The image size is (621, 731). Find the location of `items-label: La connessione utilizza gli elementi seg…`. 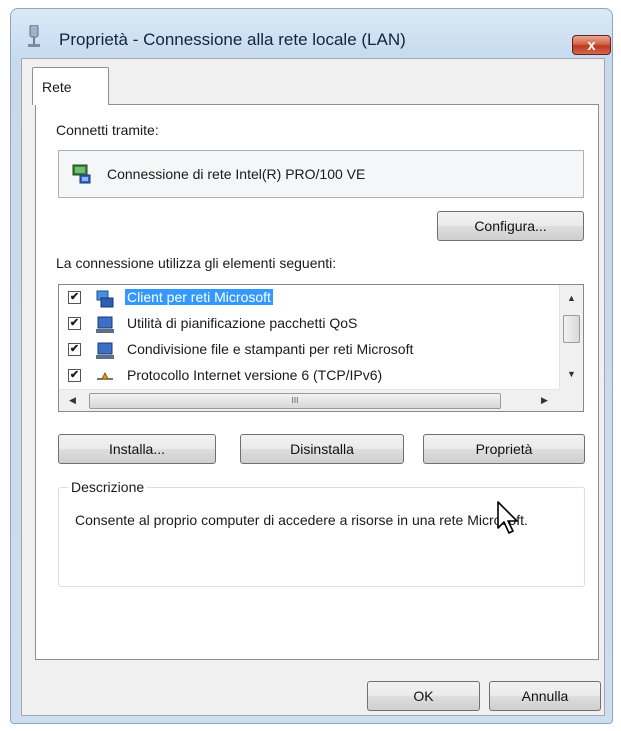

items-label: La connessione utilizza gli elementi seg… is located at coordinates (196, 263).